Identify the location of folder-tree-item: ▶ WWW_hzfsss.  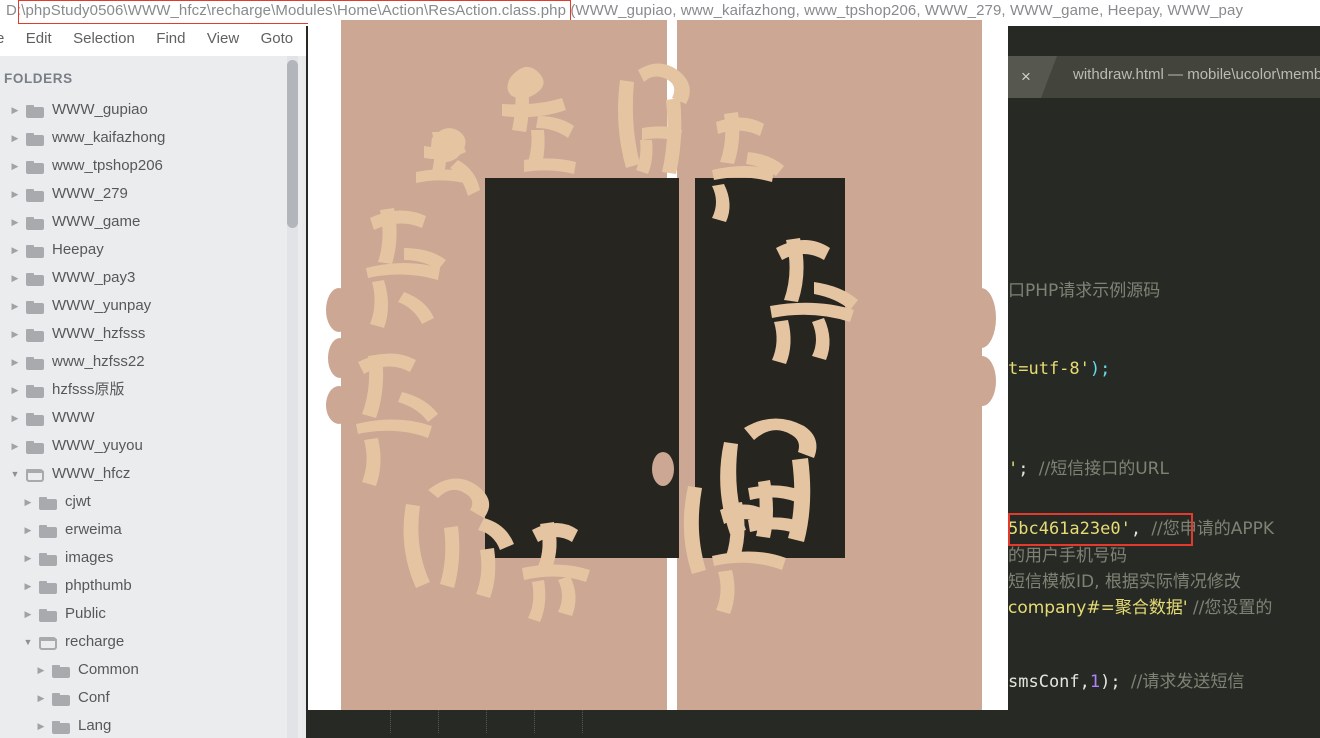
(145, 334).